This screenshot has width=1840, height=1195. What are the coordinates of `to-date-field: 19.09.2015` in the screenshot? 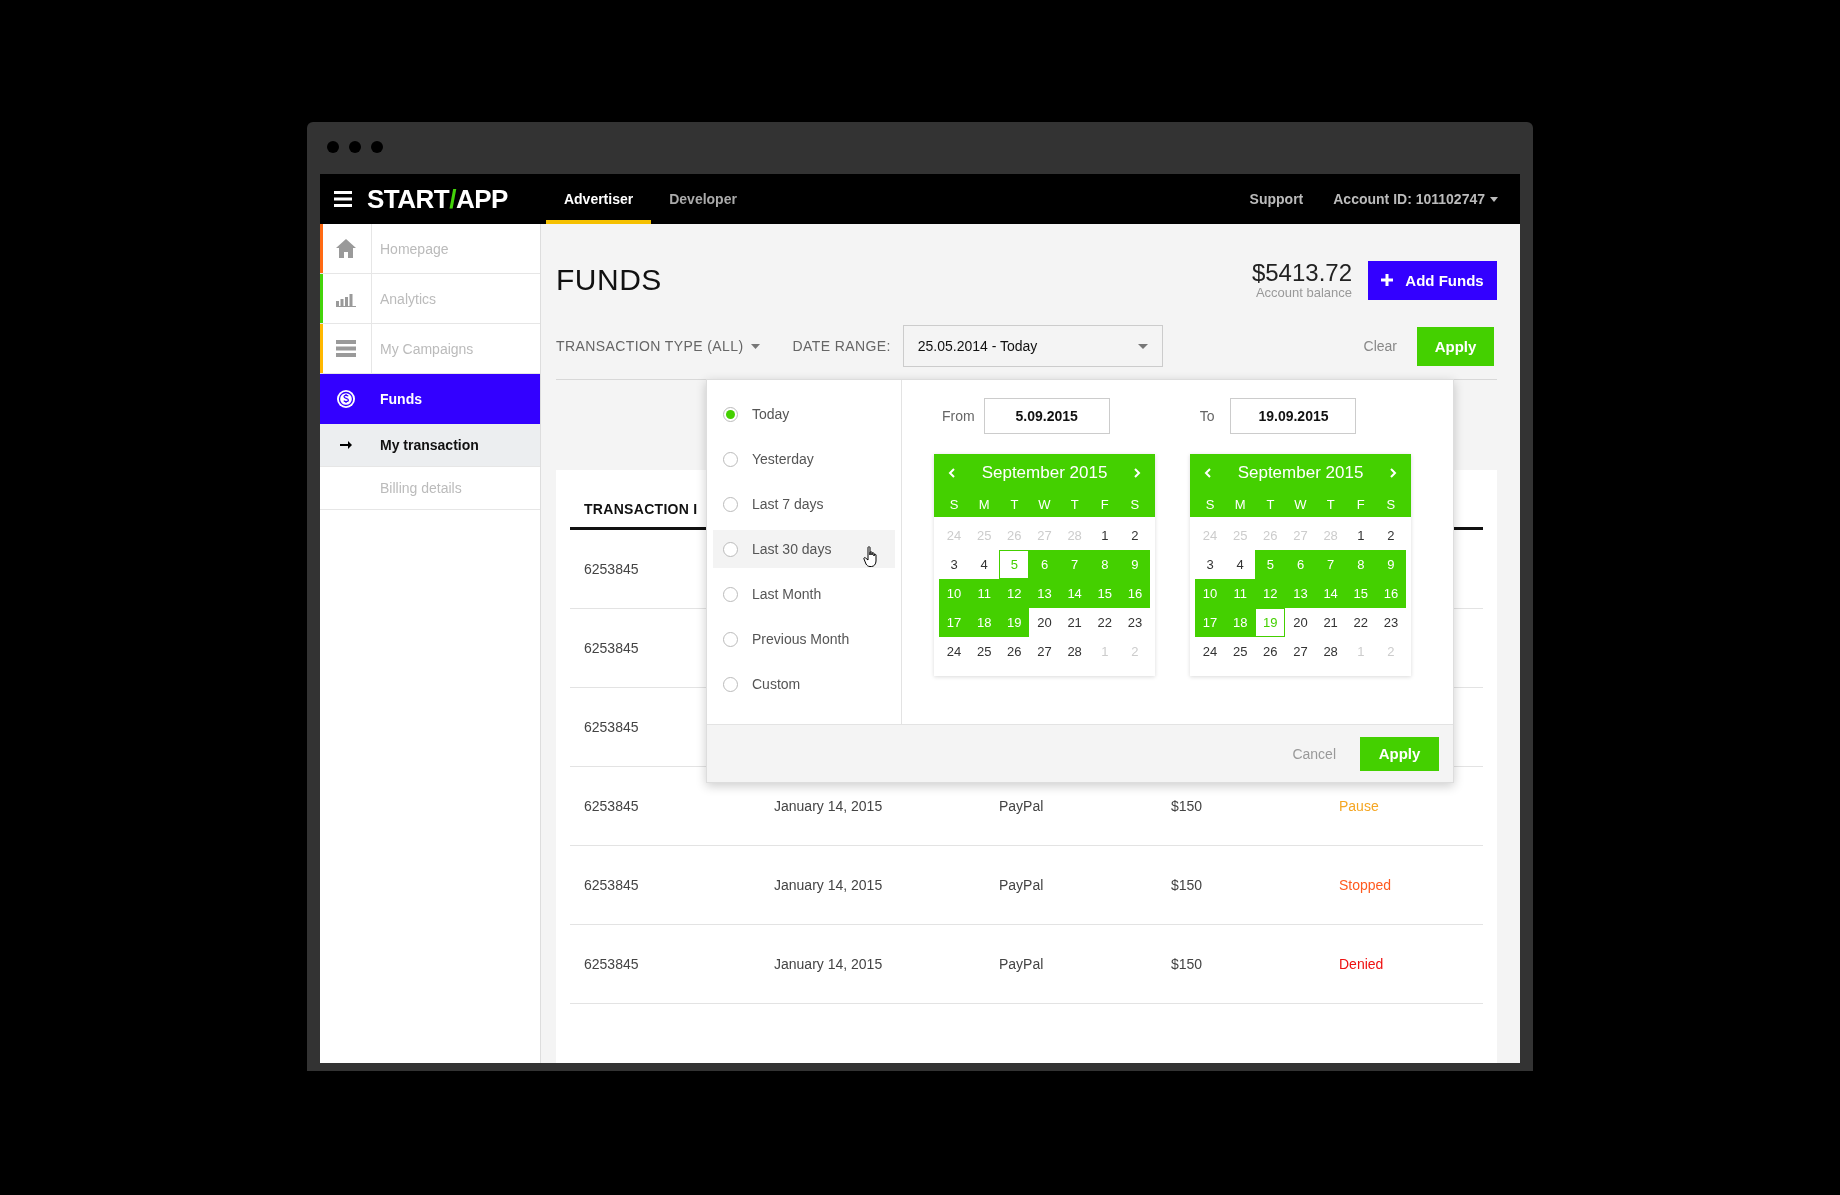 It's located at (1293, 416).